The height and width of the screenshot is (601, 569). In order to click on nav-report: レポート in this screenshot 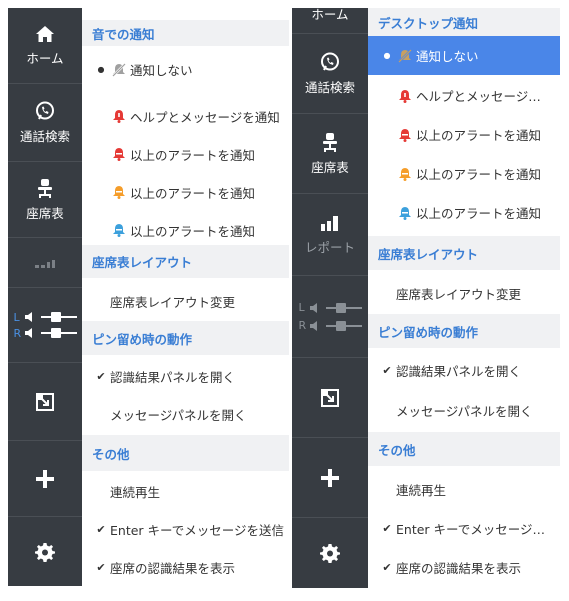, I will do `click(330, 235)`.